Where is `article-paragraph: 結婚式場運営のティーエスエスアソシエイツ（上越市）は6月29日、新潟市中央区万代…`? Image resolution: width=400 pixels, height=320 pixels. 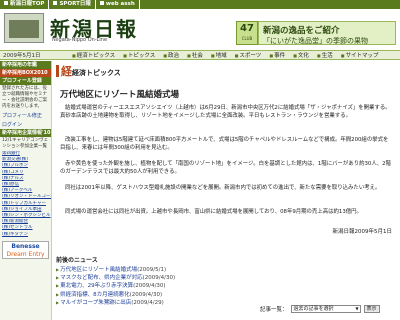 article-paragraph: 結婚式場運営のティーエスエスアソシエイツ（上越市）は6月29日、新潟市中央区万代… is located at coordinates (225, 112).